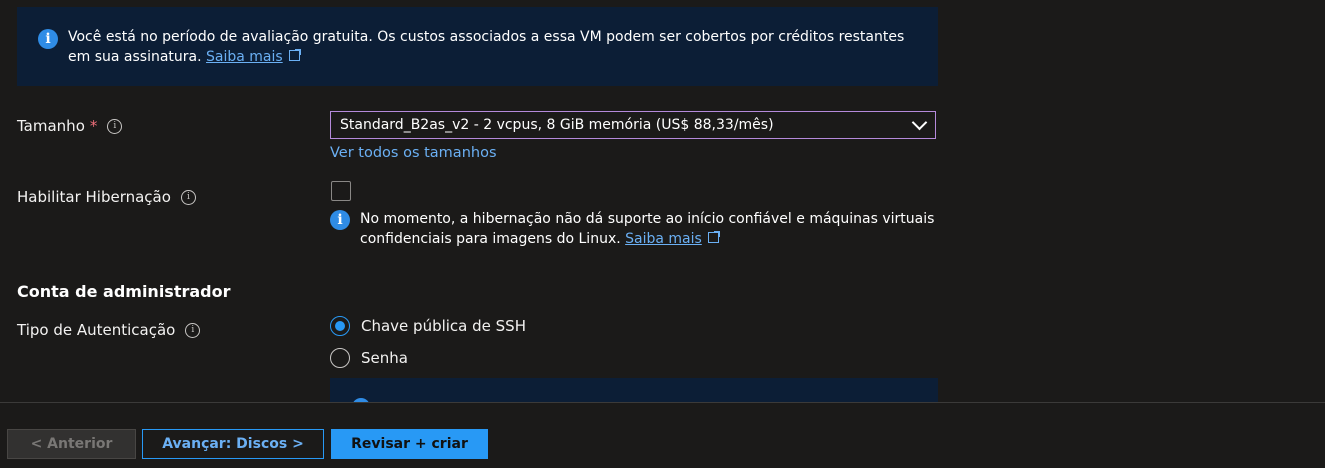 Image resolution: width=1325 pixels, height=468 pixels. What do you see at coordinates (51, 126) in the screenshot?
I see `size-label: Tamanho` at bounding box center [51, 126].